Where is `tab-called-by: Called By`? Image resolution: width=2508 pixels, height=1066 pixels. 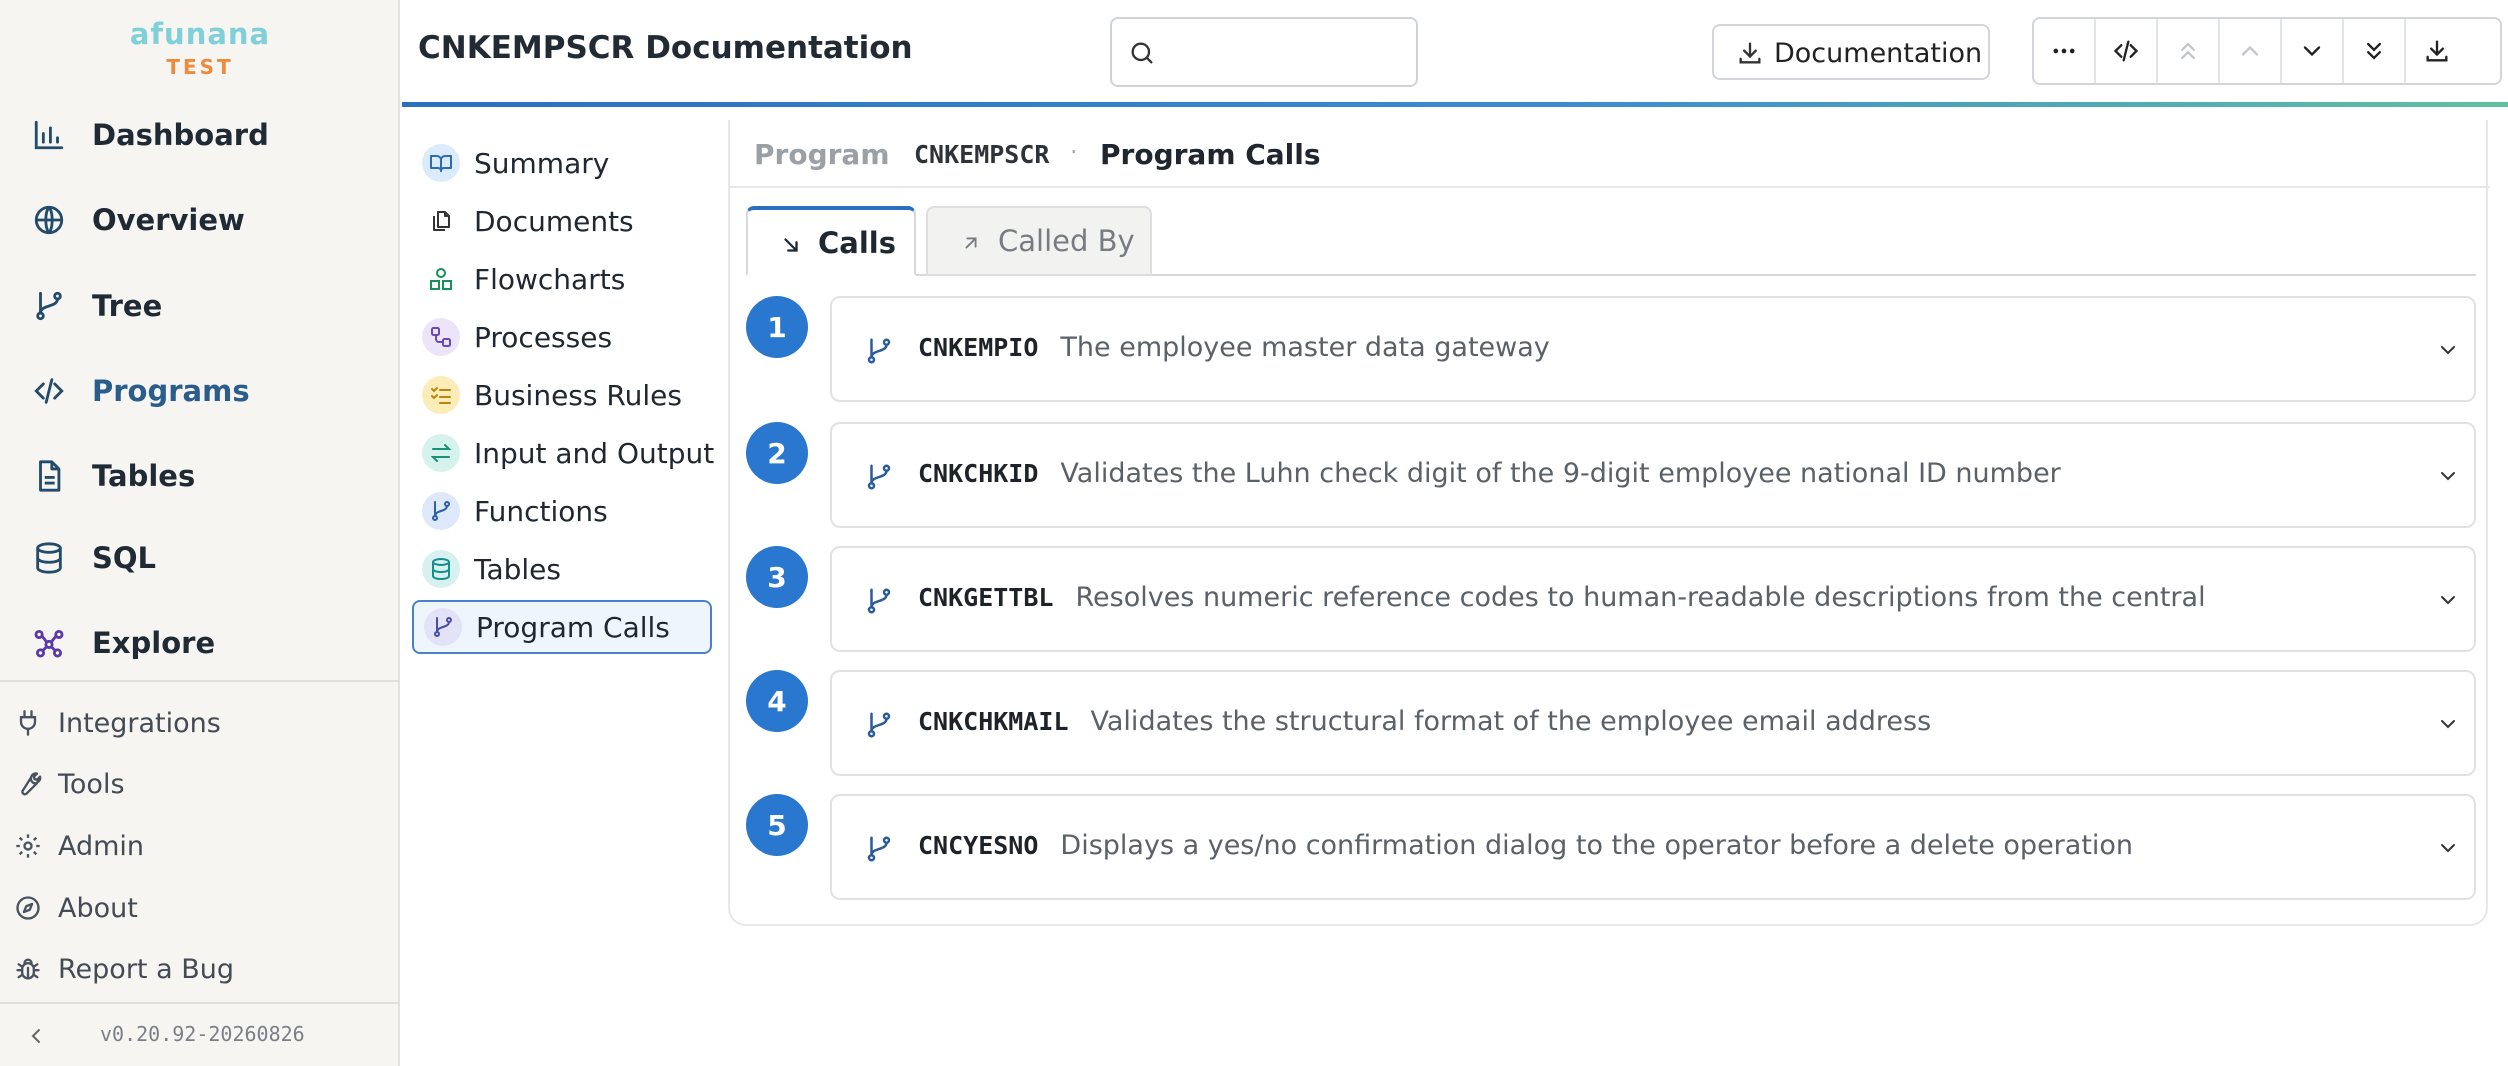
tab-called-by: Called By is located at coordinates (1039, 241).